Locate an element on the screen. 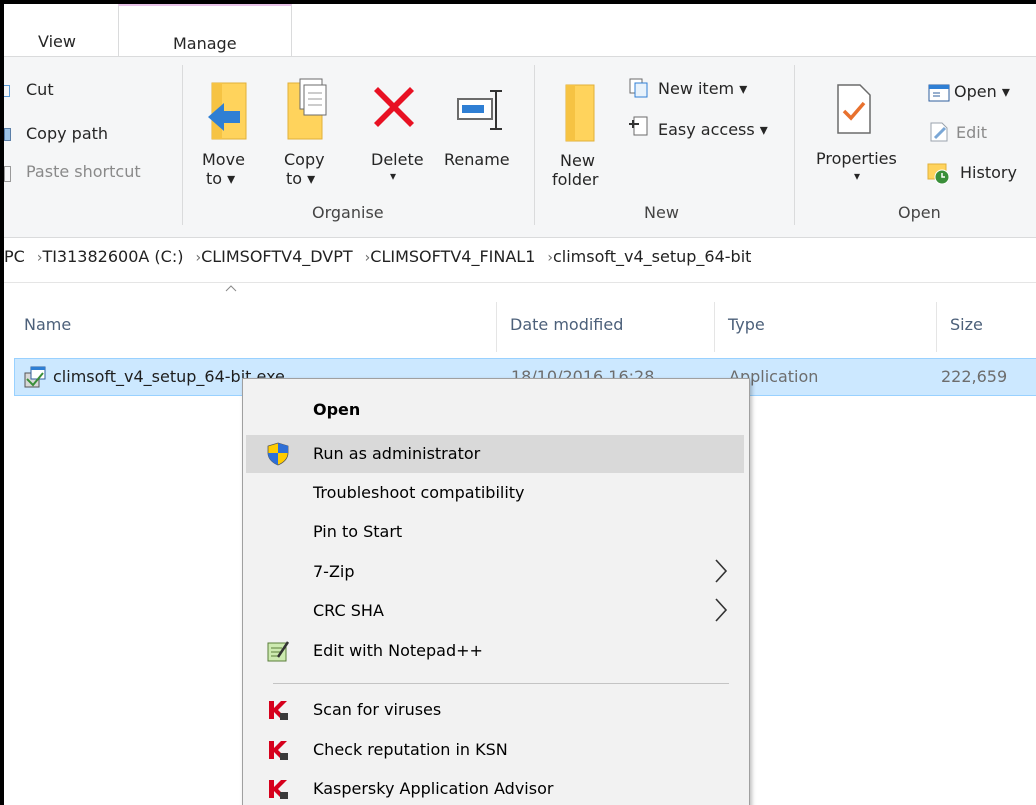 The height and width of the screenshot is (805, 1036). new-folder-label: New is located at coordinates (577, 160).